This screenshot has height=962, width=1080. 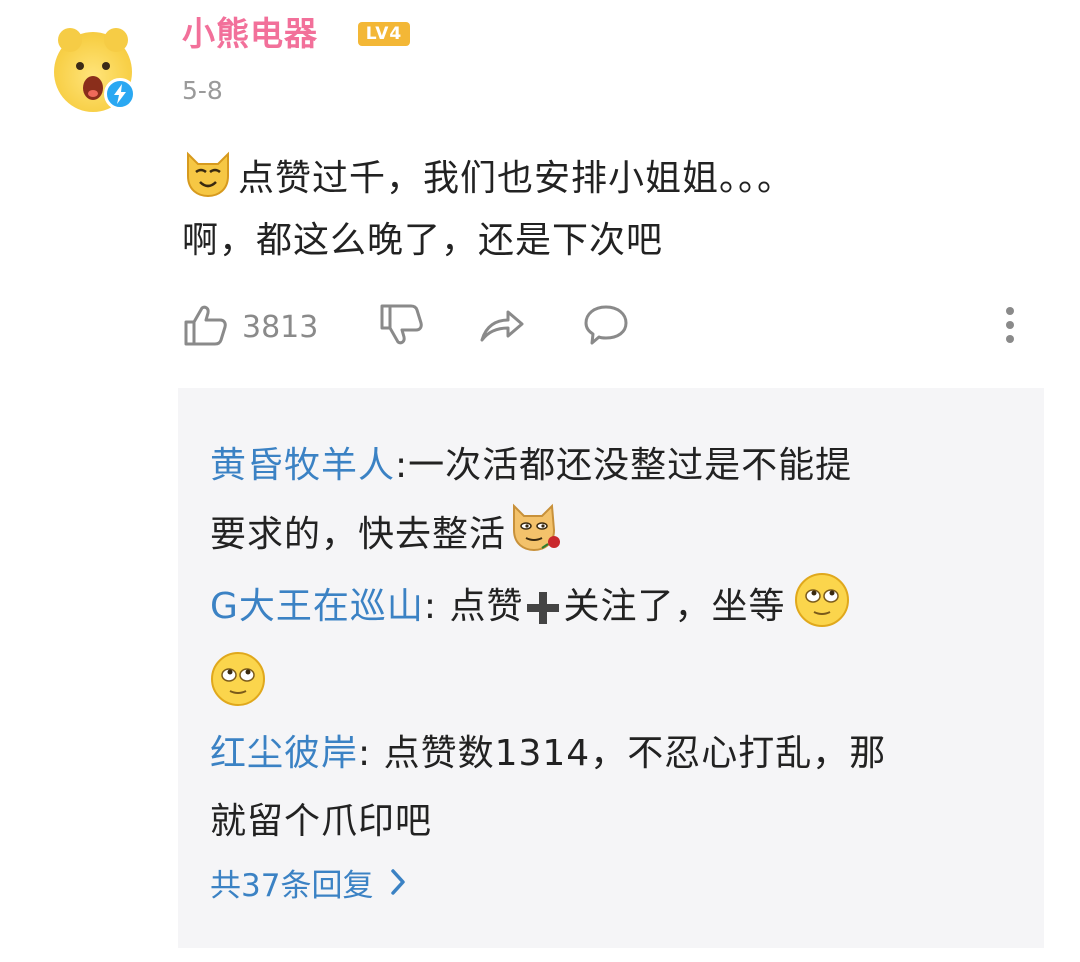 I want to click on comment-line-2: 啊，都这么晚了，还是下次吧, so click(x=423, y=240).